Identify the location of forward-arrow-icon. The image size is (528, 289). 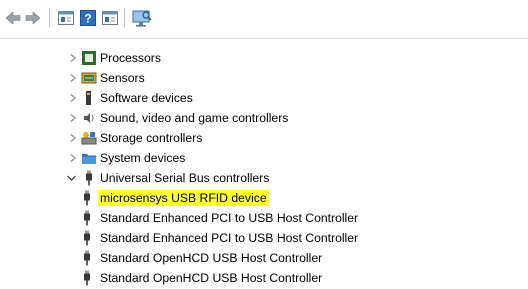
(33, 18).